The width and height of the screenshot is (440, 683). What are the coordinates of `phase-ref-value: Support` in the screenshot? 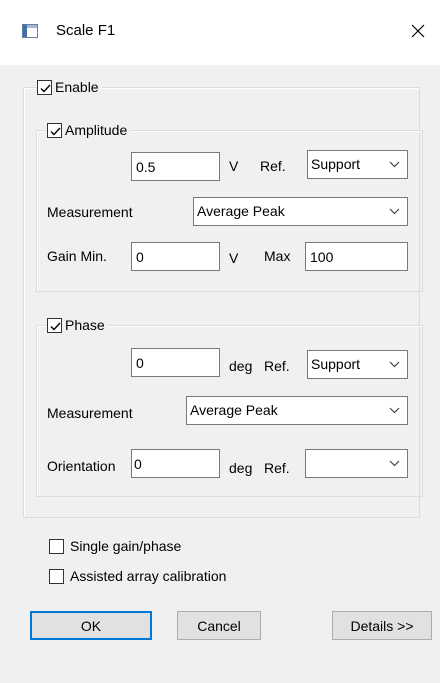 It's located at (336, 364).